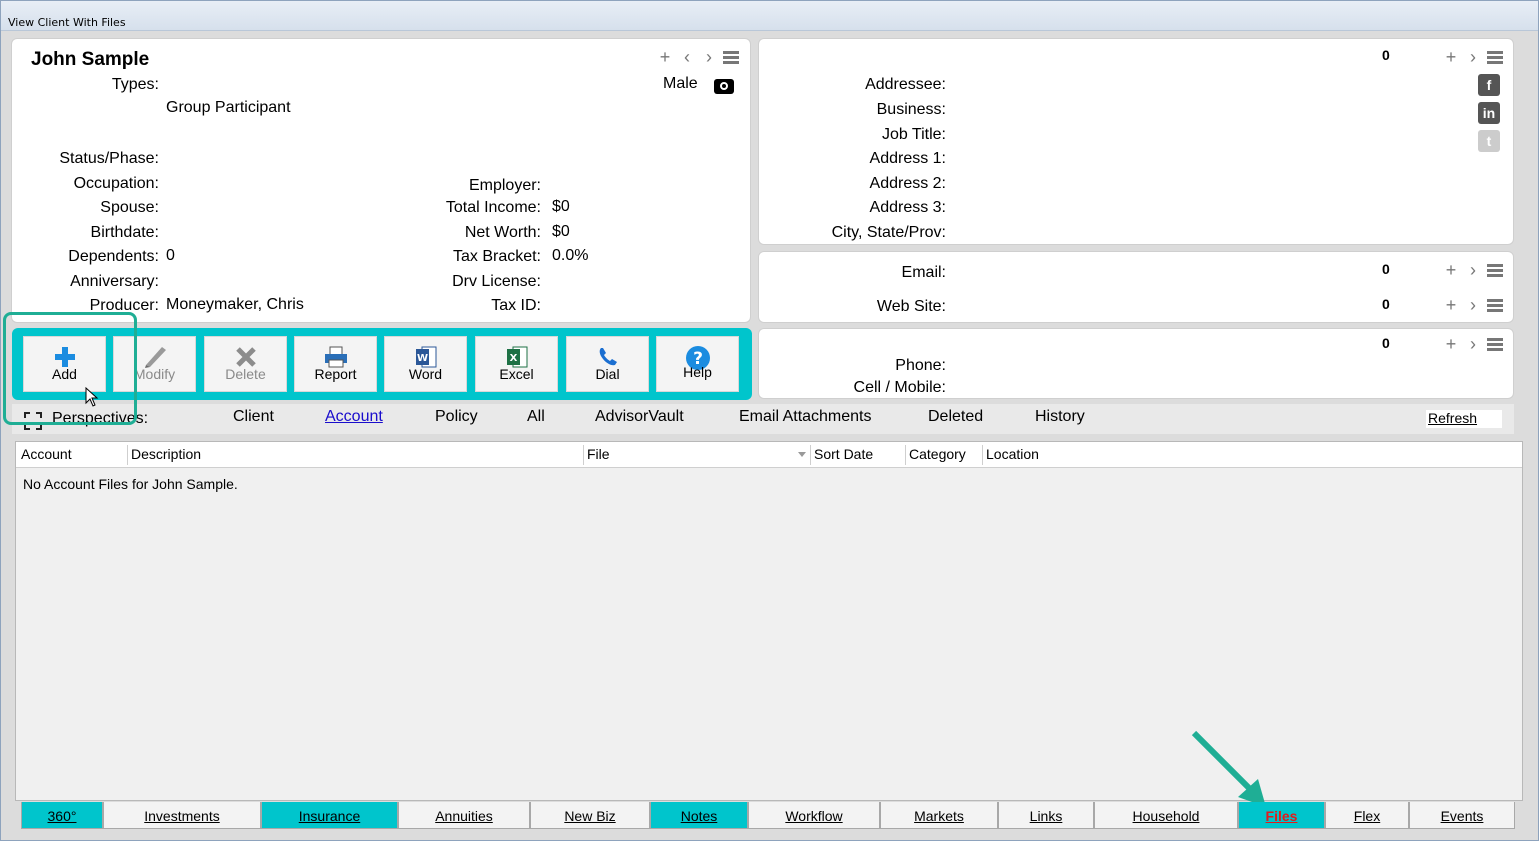 This screenshot has width=1539, height=841. Describe the element at coordinates (607, 364) in the screenshot. I see `dial-button: Dial` at that location.